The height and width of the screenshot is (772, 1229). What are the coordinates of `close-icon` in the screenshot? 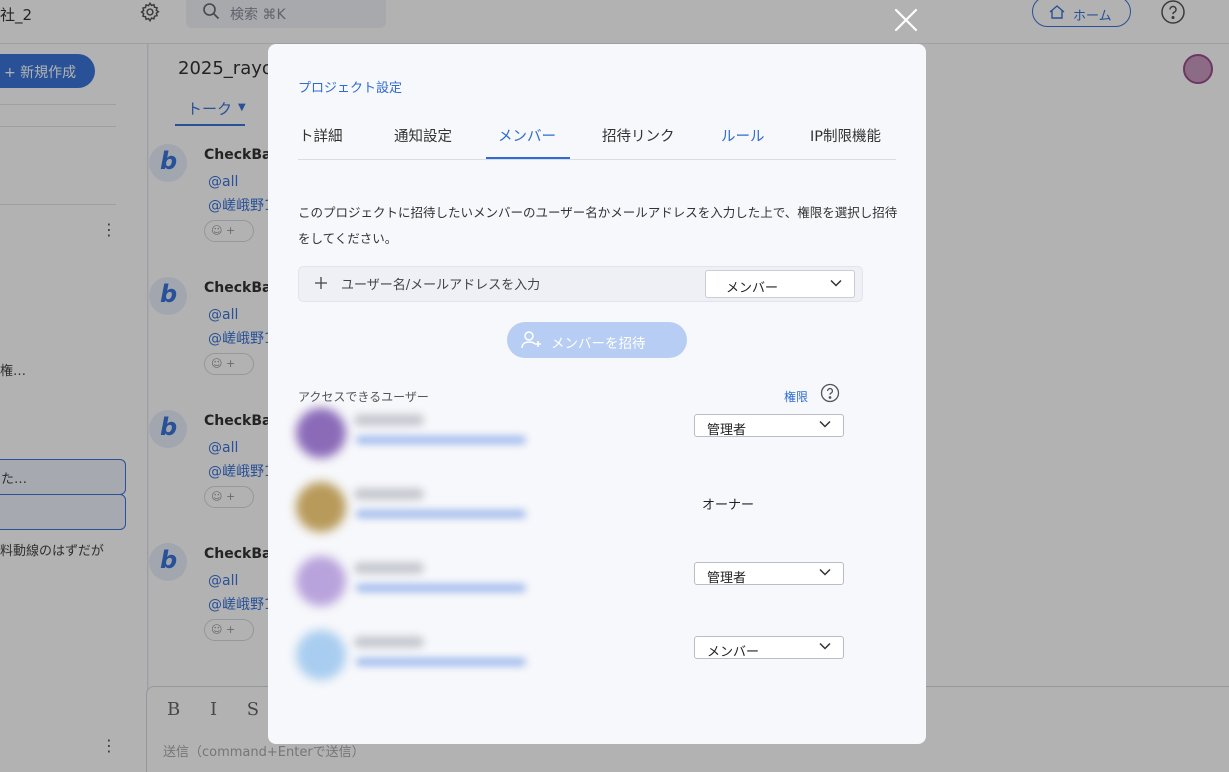 It's located at (906, 20).